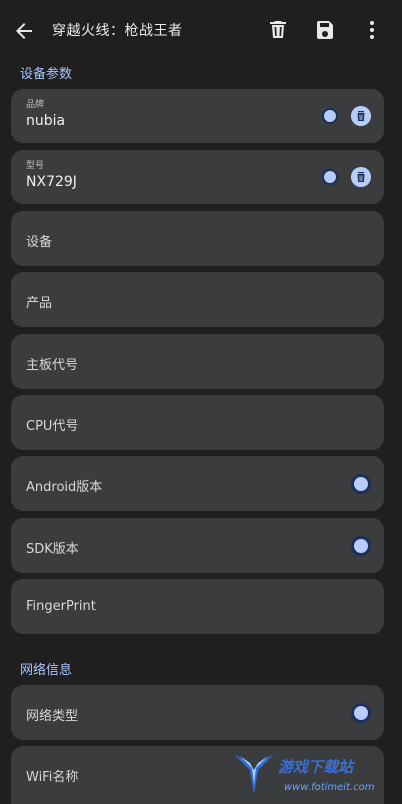 Image resolution: width=402 pixels, height=804 pixels. I want to click on sdk-version-field: SDK版本, so click(197, 545).